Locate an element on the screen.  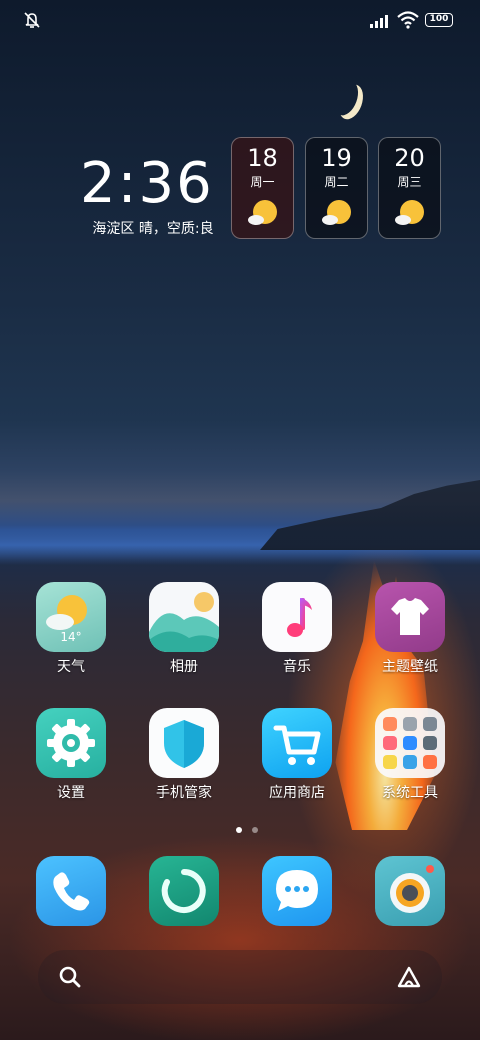
dock-messages is located at coordinates (297, 891).